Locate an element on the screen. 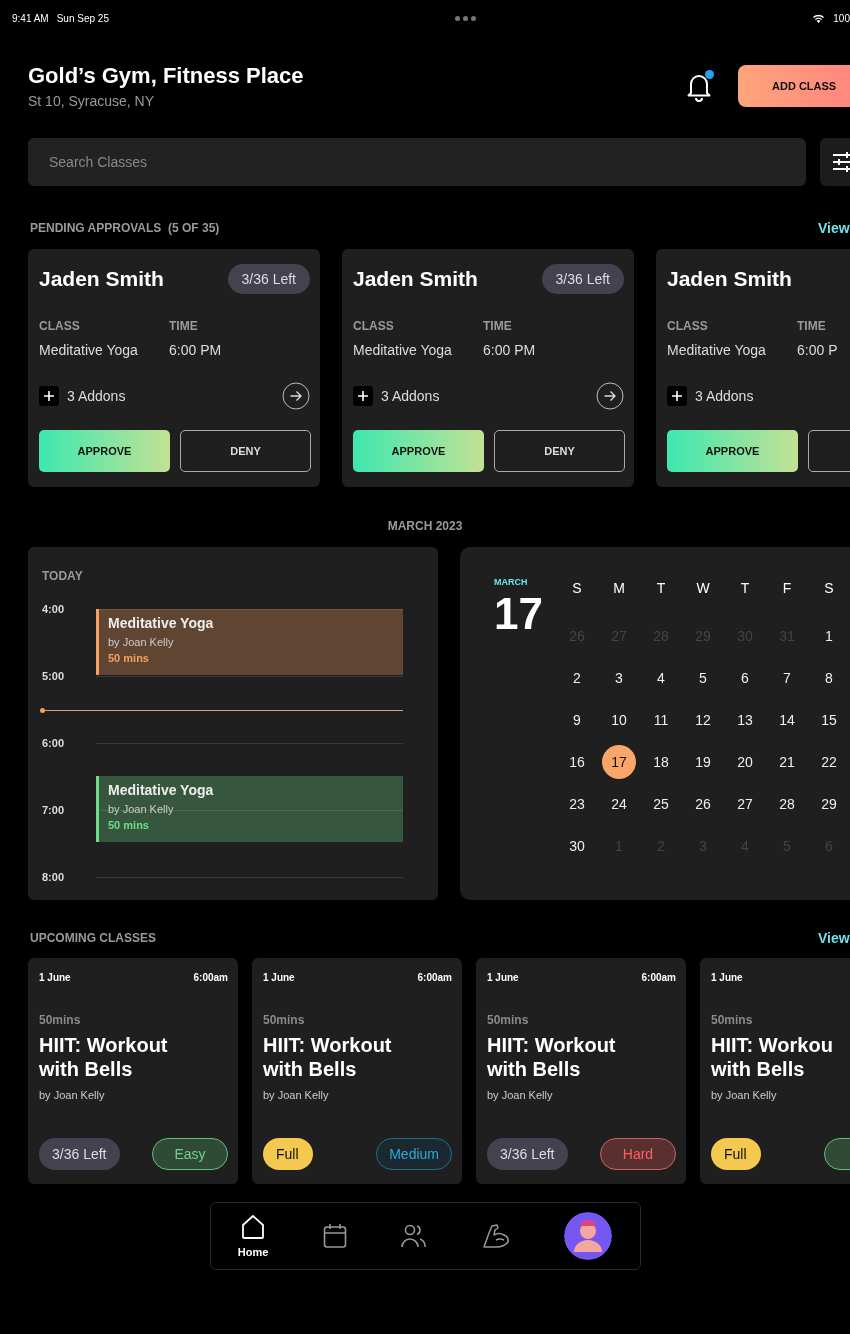 This screenshot has width=850, height=1334. add-class-button: ADD CLASS is located at coordinates (794, 86).